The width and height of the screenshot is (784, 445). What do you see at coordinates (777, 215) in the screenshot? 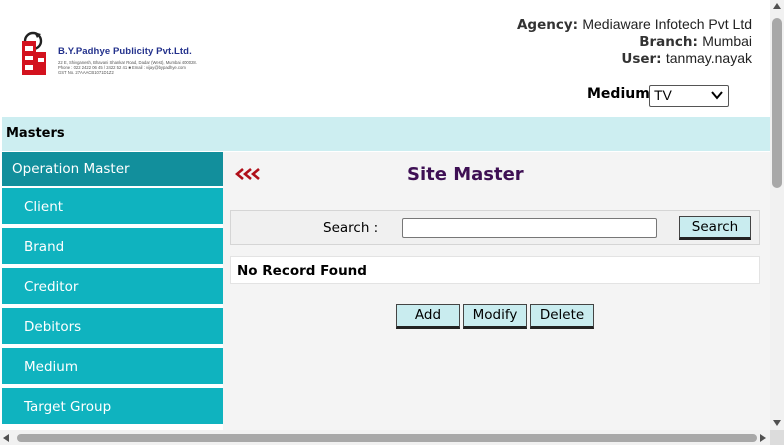
I see `vertical-scrollbar` at bounding box center [777, 215].